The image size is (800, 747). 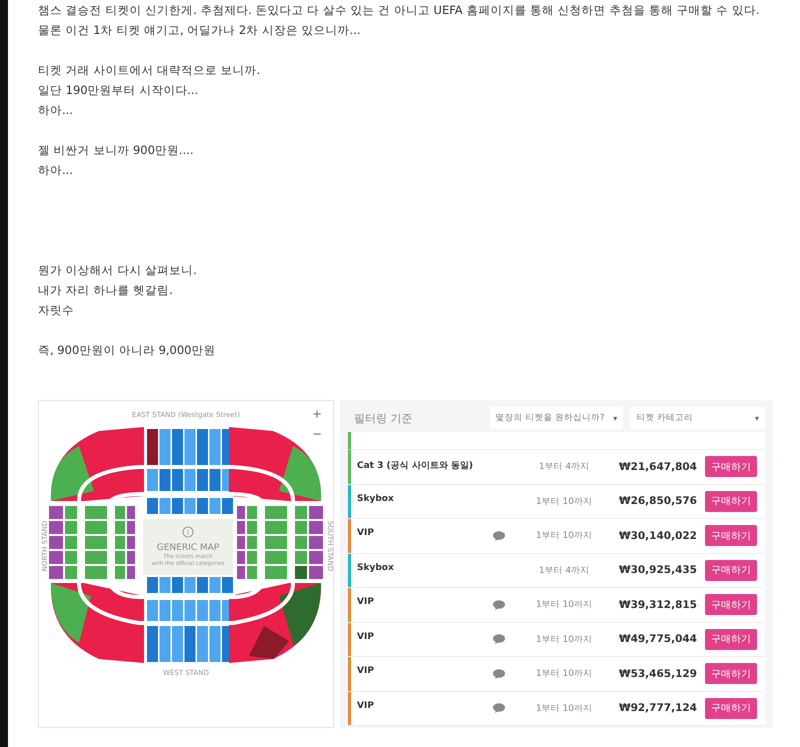 What do you see at coordinates (106, 290) in the screenshot?
I see `post-text-line: 내가 자리 하나를 헷갈림.` at bounding box center [106, 290].